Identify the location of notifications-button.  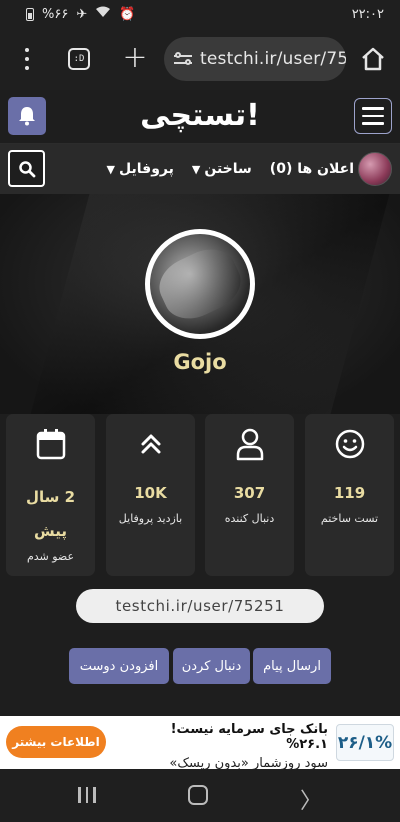
(27, 116).